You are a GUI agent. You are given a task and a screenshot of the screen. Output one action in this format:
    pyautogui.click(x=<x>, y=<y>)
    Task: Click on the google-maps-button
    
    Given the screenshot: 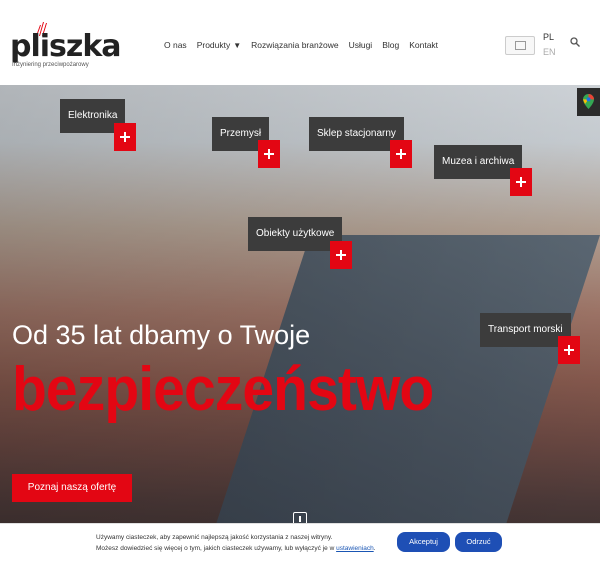 What is the action you would take?
    pyautogui.click(x=588, y=102)
    